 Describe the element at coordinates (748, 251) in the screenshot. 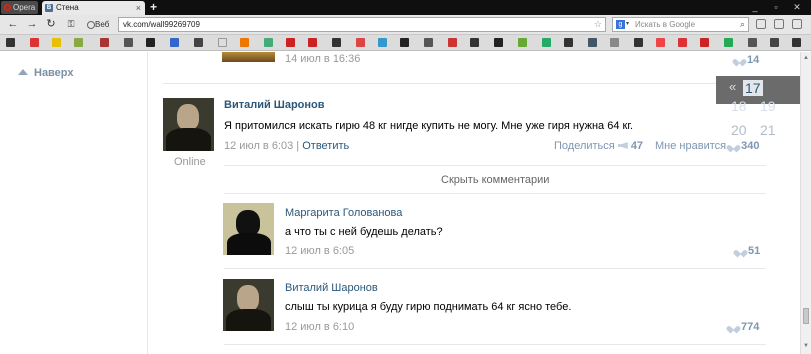

I see `like-button: 51` at that location.